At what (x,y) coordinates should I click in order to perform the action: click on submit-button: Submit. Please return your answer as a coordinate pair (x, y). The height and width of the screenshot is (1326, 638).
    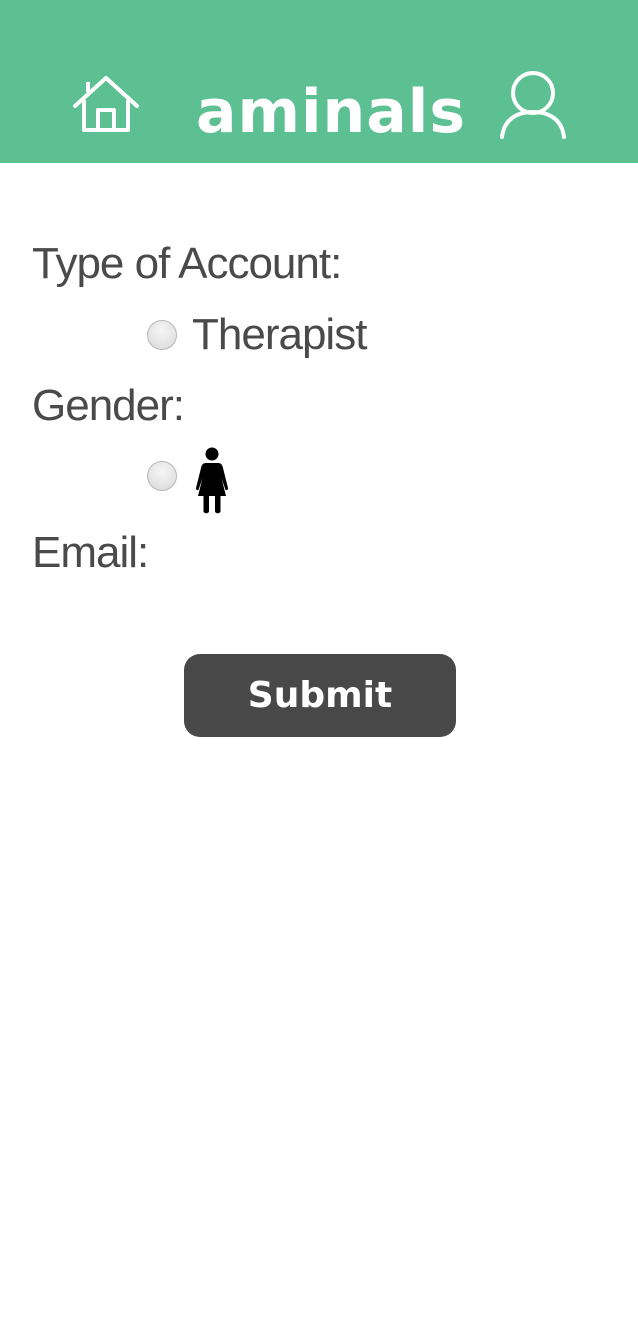
    Looking at the image, I should click on (320, 695).